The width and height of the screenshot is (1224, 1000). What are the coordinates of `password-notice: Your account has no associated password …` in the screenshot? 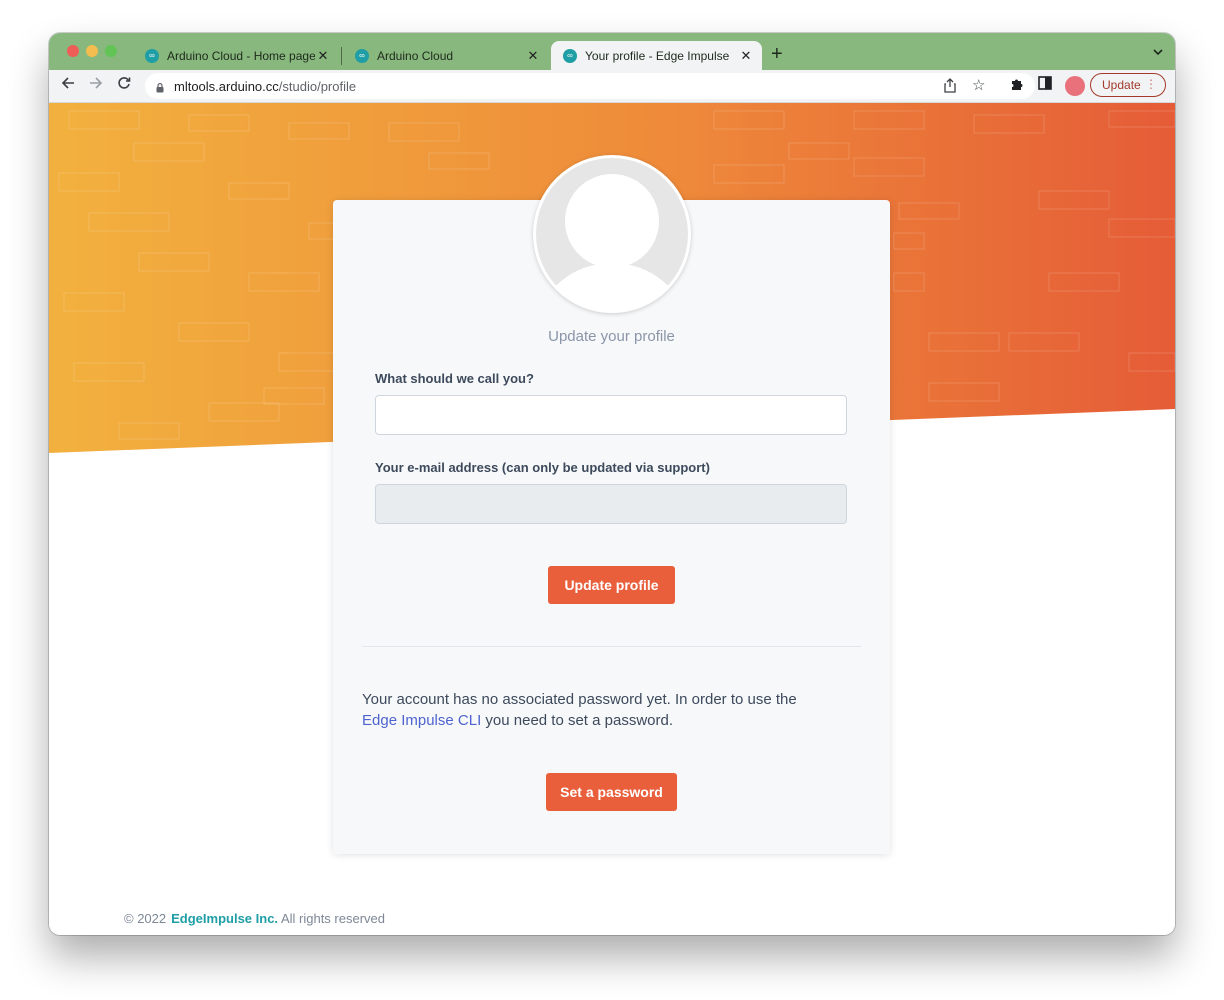 It's located at (597, 710).